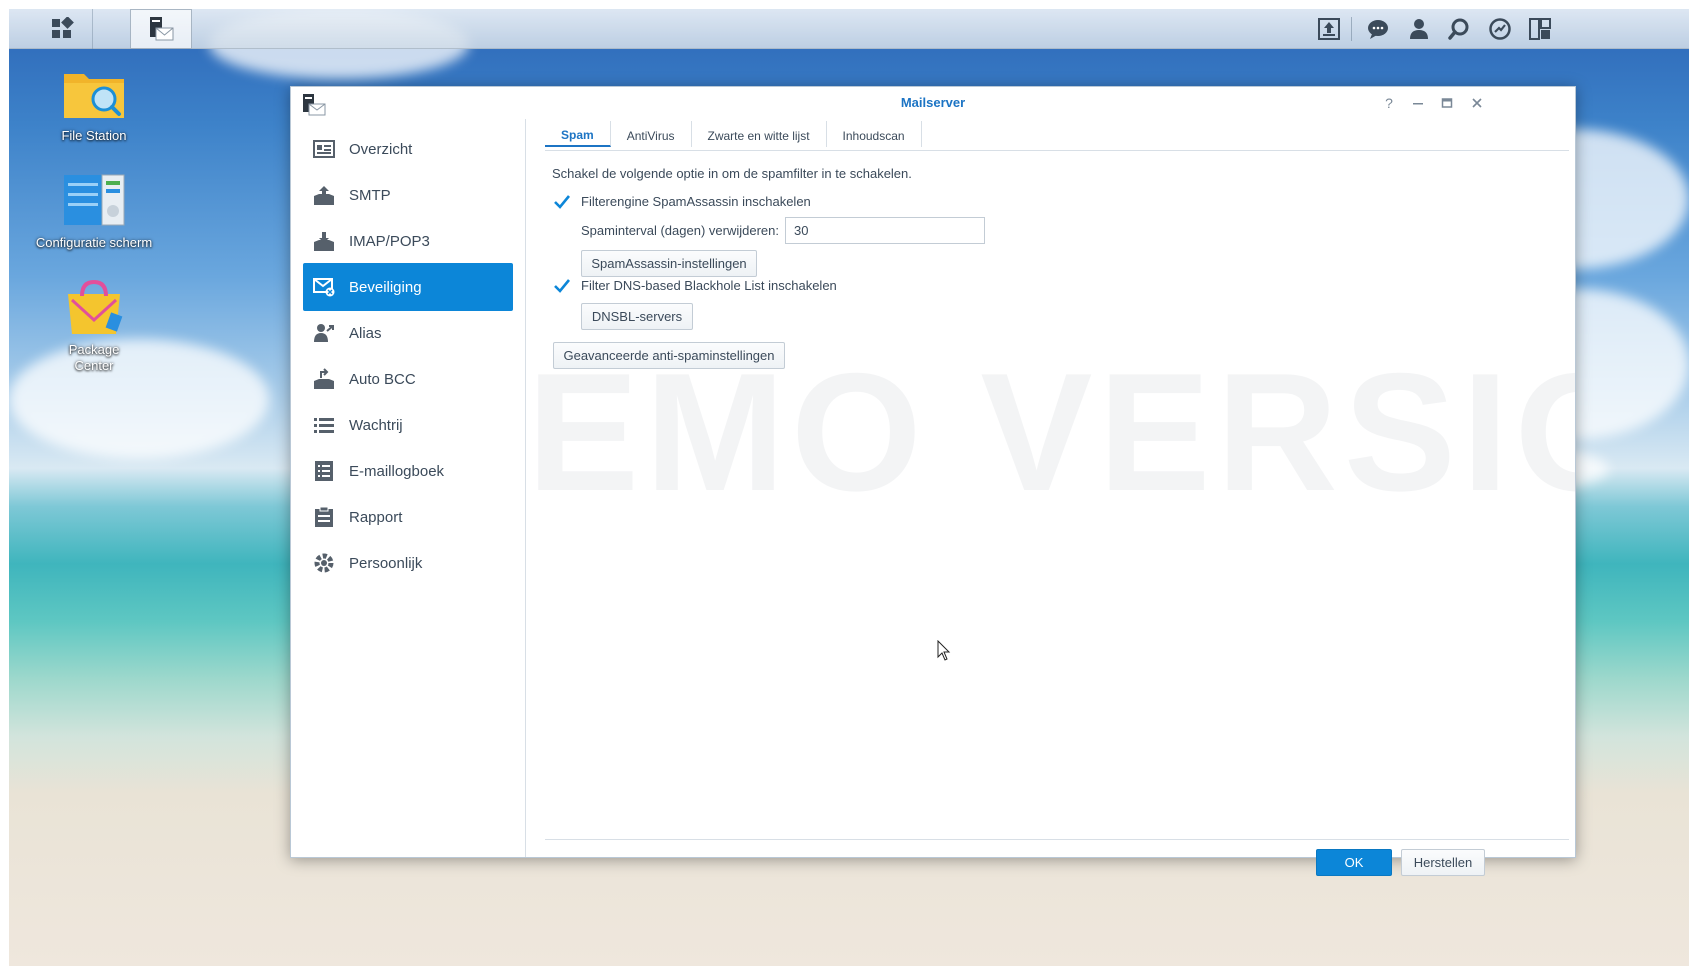 The height and width of the screenshot is (972, 1697). Describe the element at coordinates (324, 517) in the screenshot. I see `report-icon` at that location.